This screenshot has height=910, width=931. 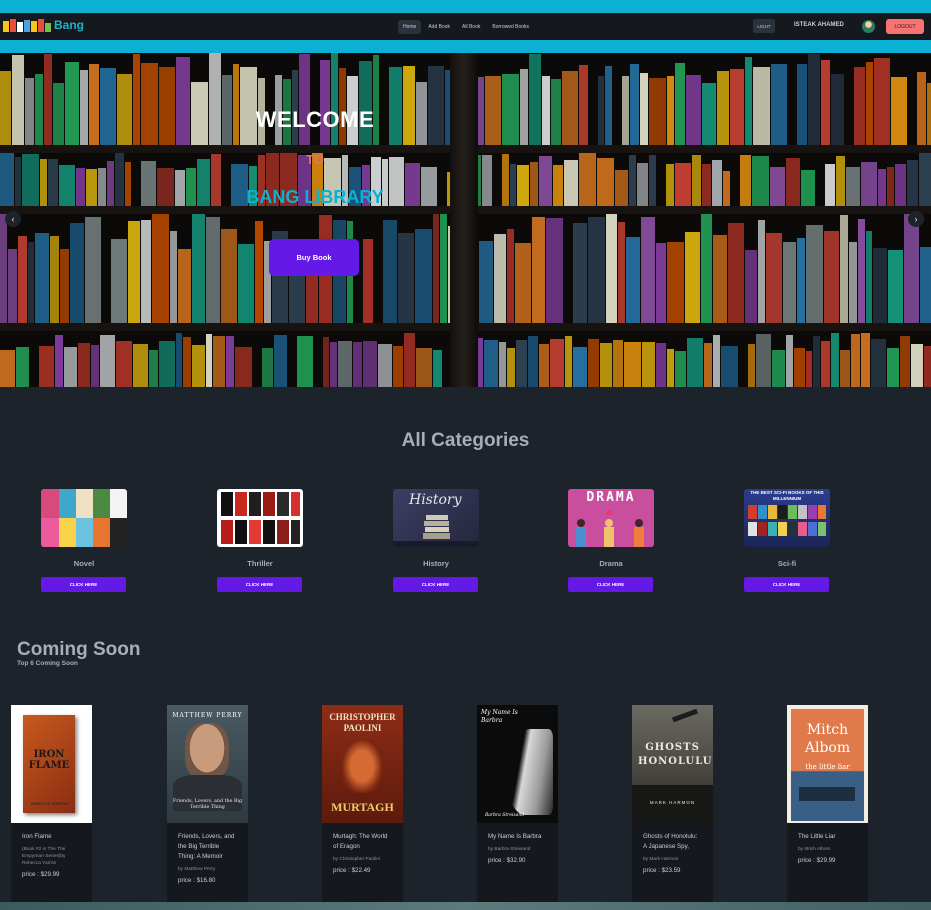 What do you see at coordinates (787, 518) in the screenshot?
I see `category-image-scifi: THE BEST SCI-FI BOOKS OF THIS MILLENNIUM` at bounding box center [787, 518].